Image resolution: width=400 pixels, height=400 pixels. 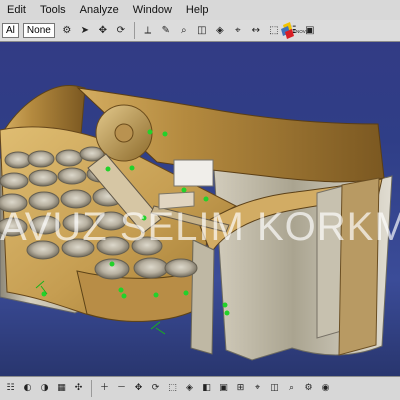 What do you see at coordinates (220, 31) in the screenshot?
I see `view-icon: ◈` at bounding box center [220, 31].